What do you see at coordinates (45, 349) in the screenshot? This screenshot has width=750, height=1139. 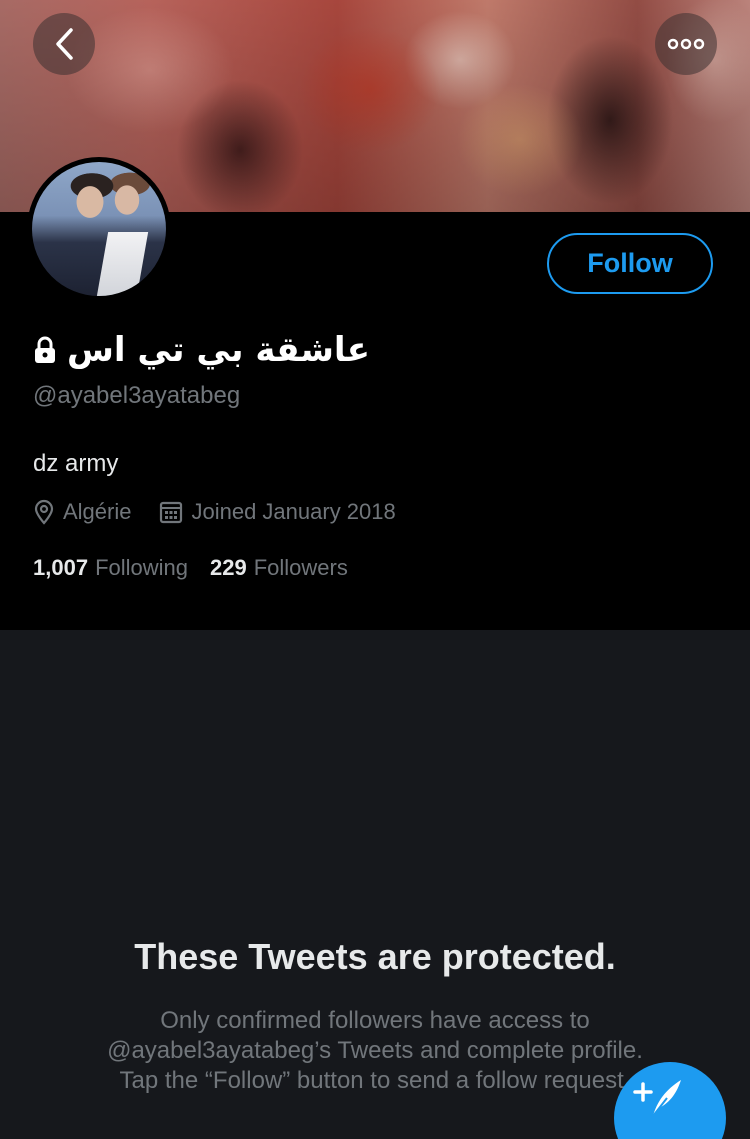 I see `lock-icon` at bounding box center [45, 349].